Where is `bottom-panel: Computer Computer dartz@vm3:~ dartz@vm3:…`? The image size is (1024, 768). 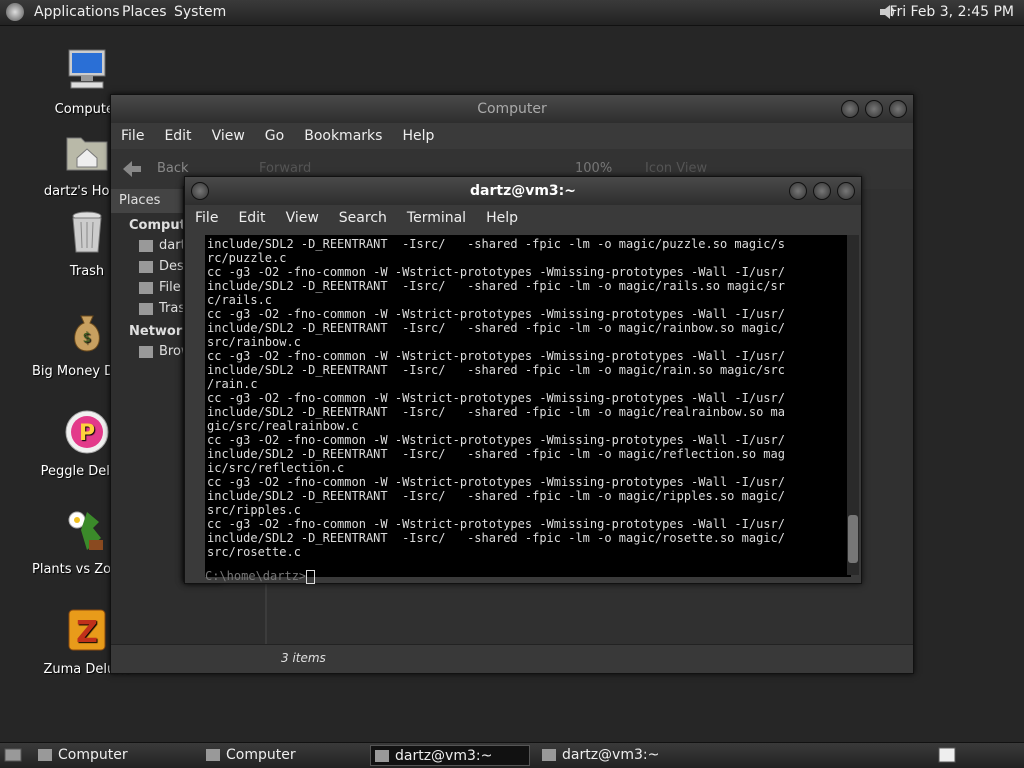
bottom-panel: Computer Computer dartz@vm3:~ dartz@vm3:… is located at coordinates (512, 755).